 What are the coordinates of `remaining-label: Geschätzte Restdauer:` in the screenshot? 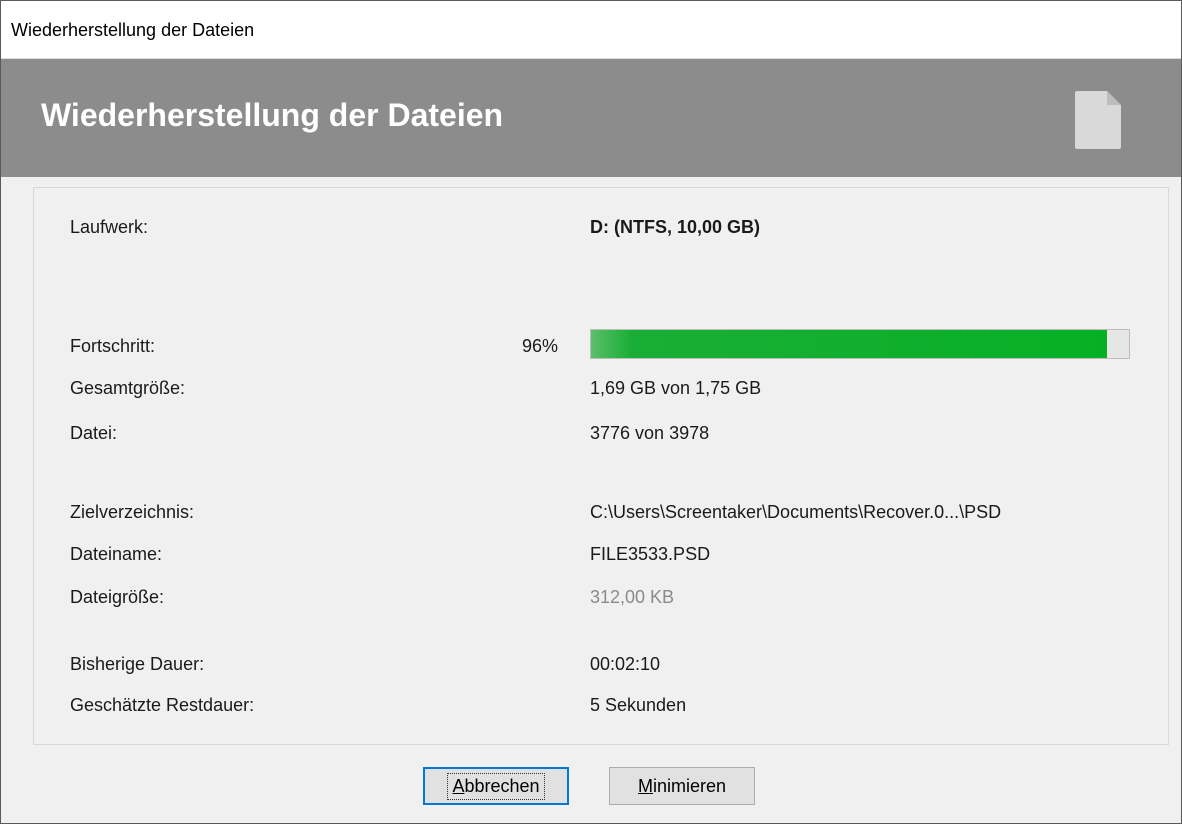 It's located at (162, 705).